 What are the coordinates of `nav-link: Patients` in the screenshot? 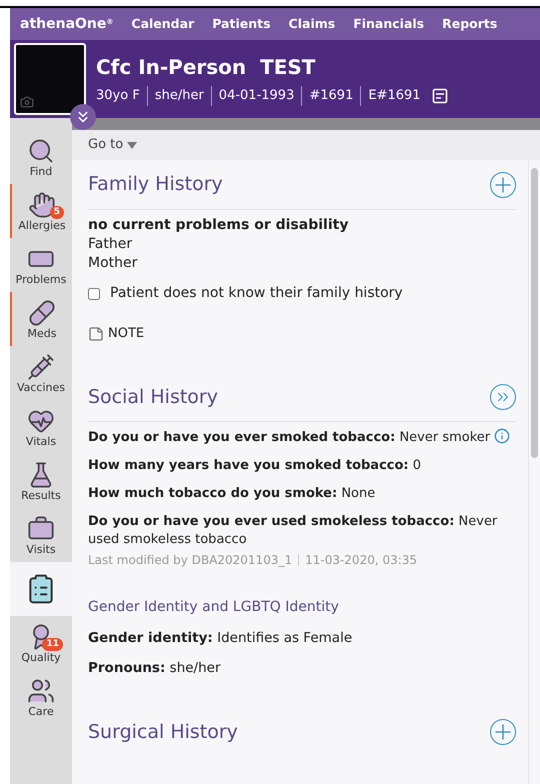 It's located at (241, 24).